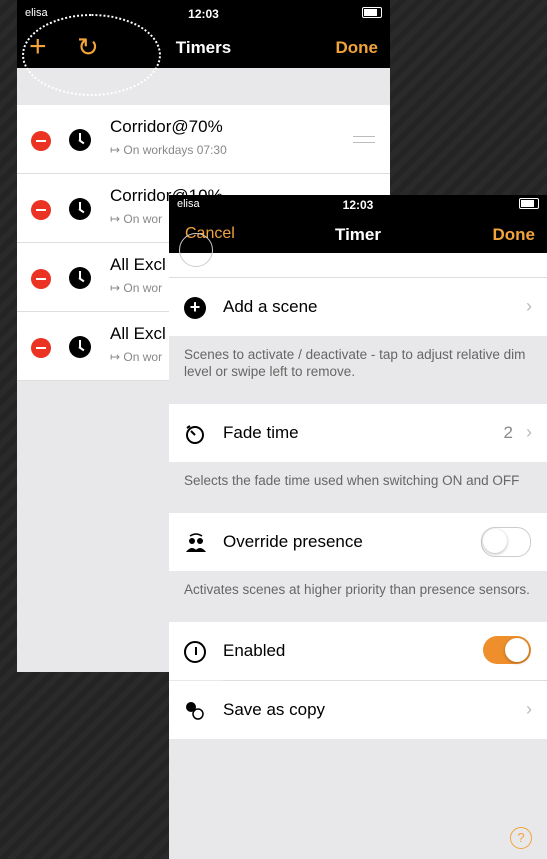 This screenshot has width=547, height=859. What do you see at coordinates (195, 711) in the screenshot?
I see `copy-icon` at bounding box center [195, 711].